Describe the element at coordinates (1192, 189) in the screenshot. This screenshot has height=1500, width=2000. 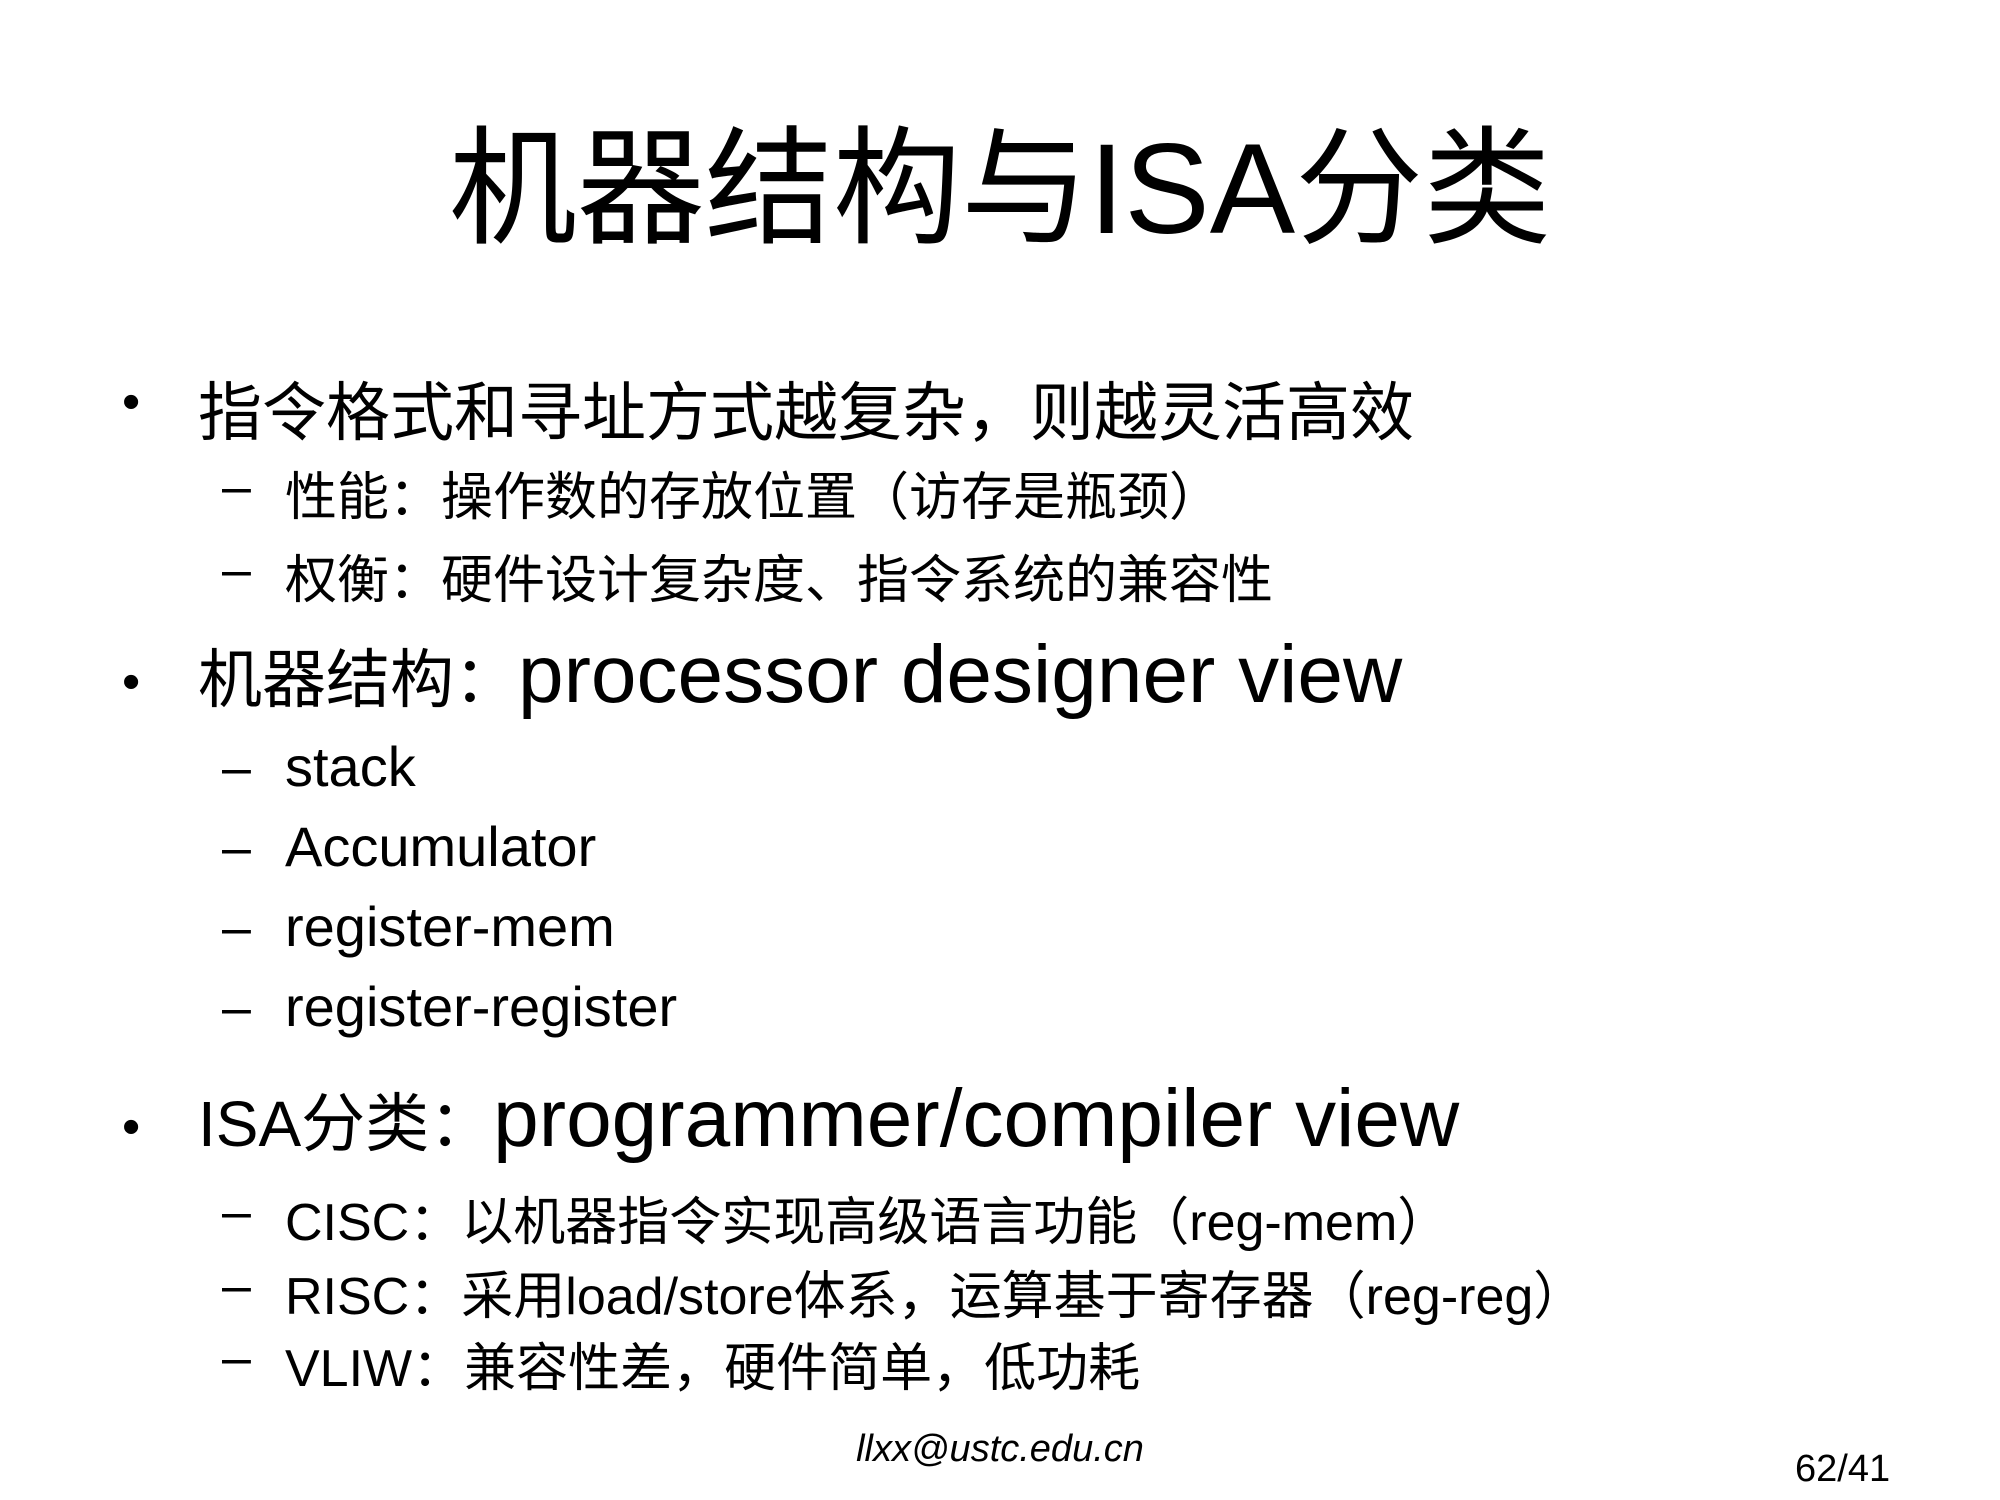
I see `title-part-2: ISA` at that location.